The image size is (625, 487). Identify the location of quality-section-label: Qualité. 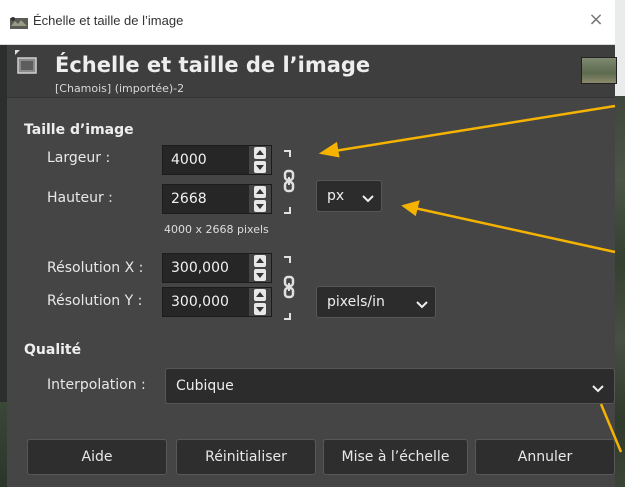
(53, 350).